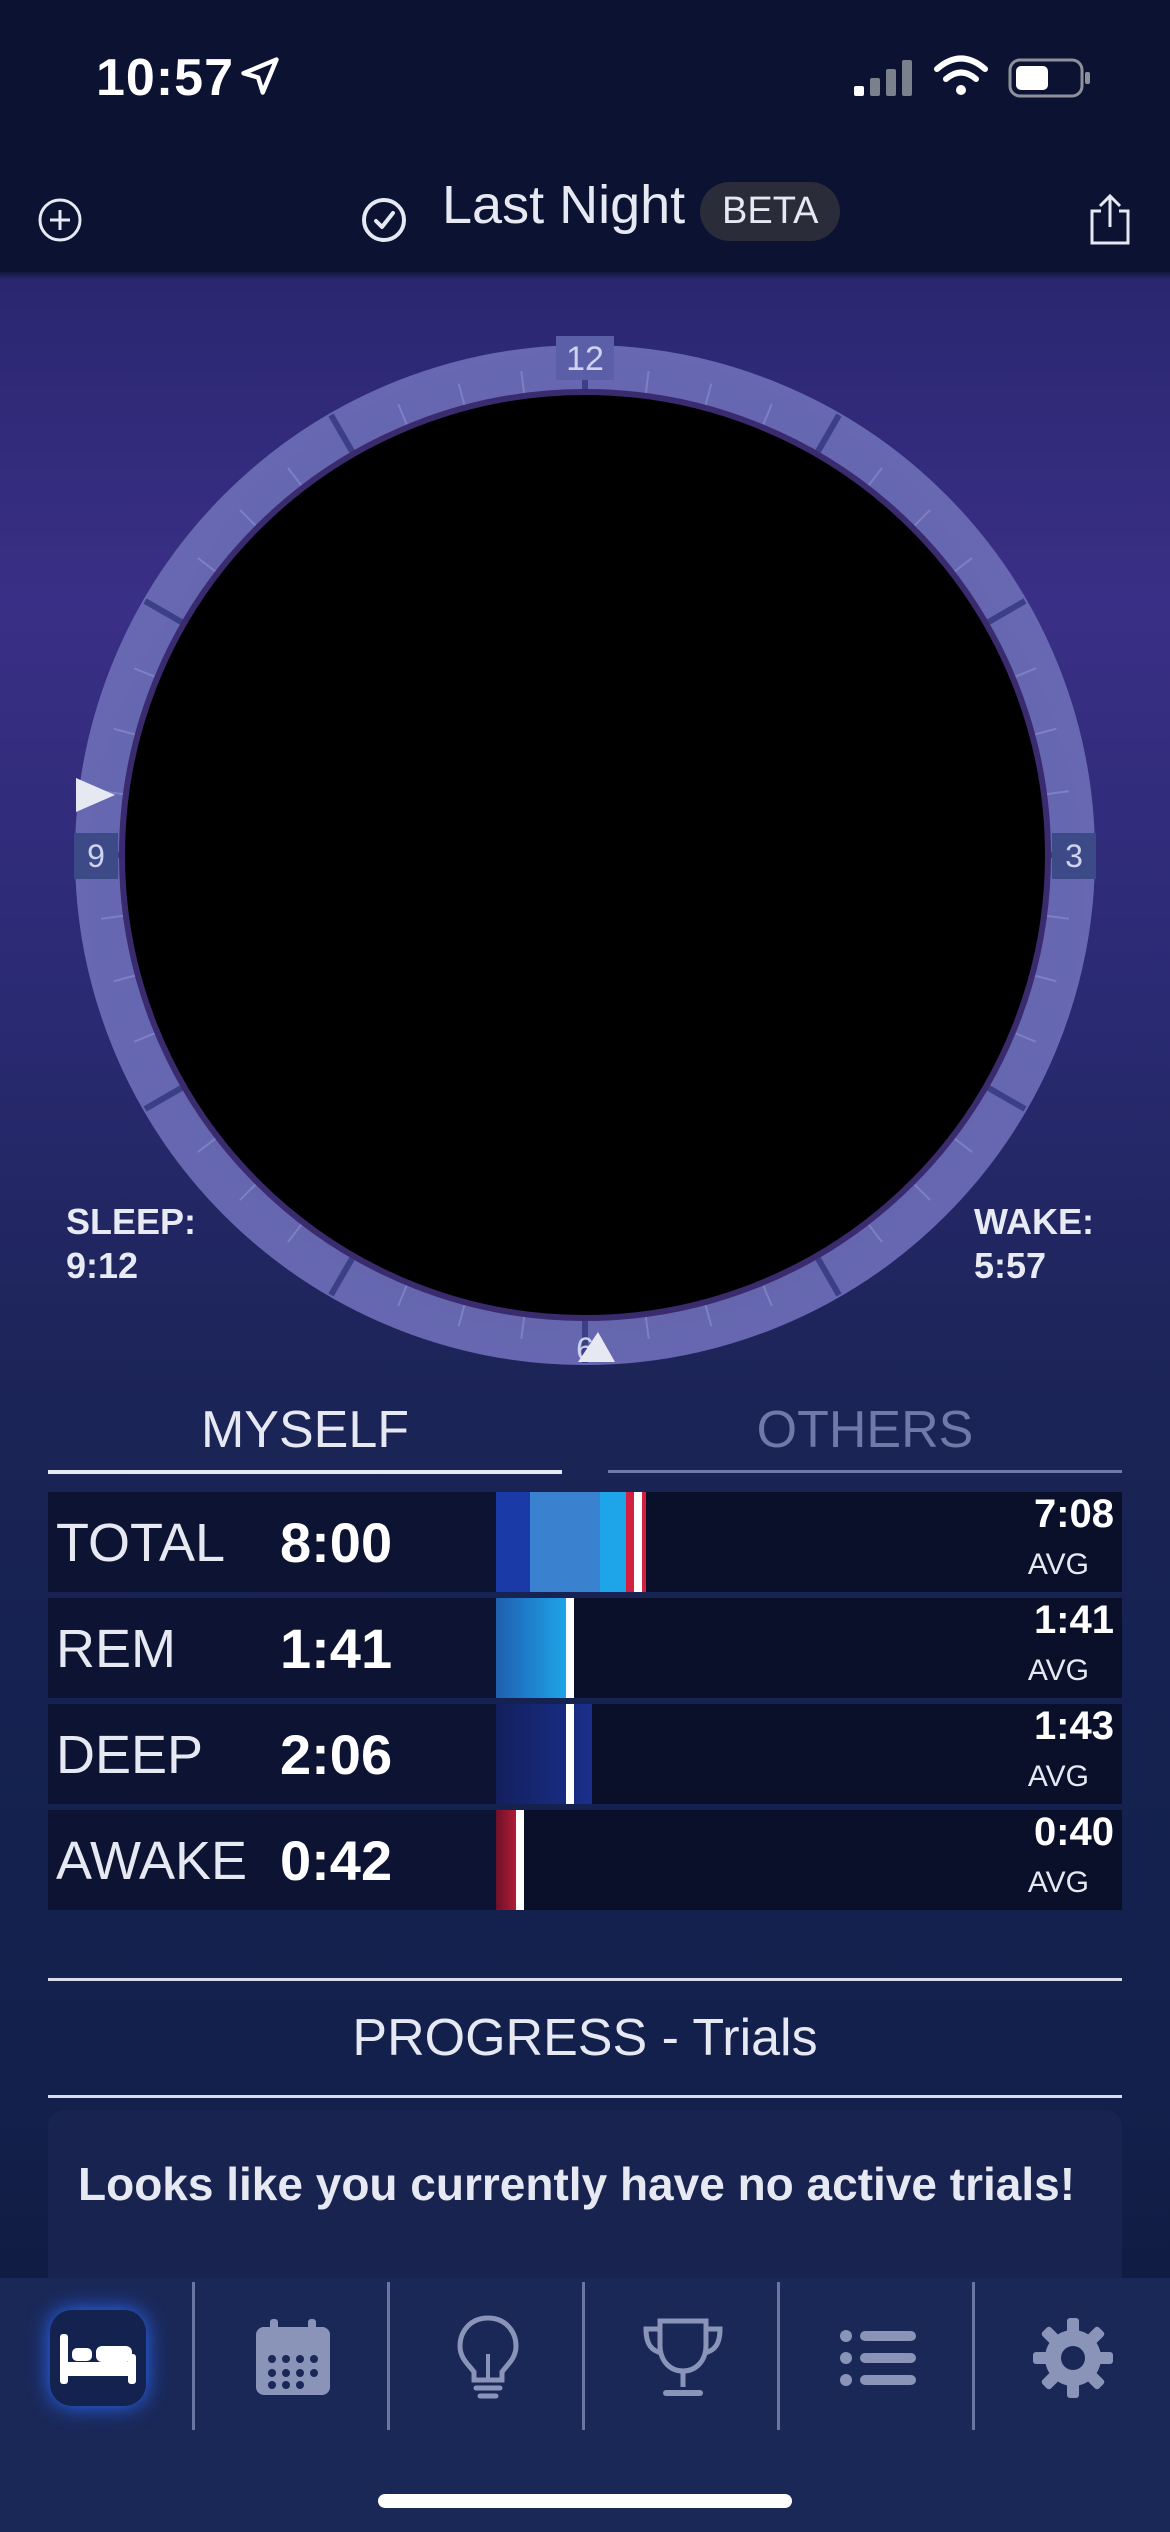  Describe the element at coordinates (809, 1542) in the screenshot. I see `stat-bar: 7:08 AVG` at that location.